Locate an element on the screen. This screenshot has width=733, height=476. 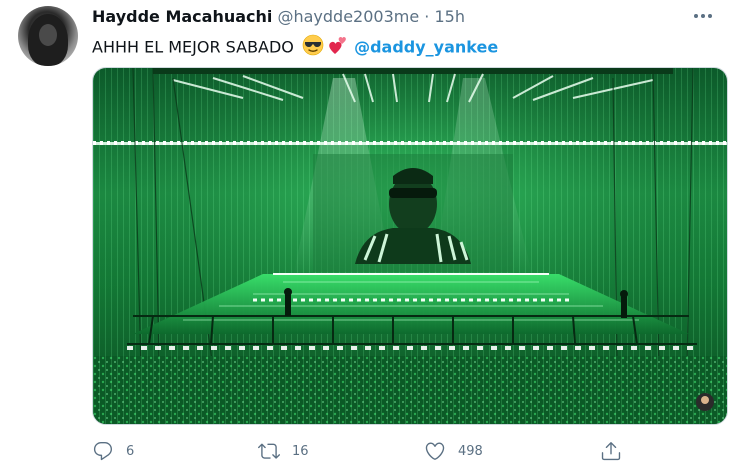
more-icon is located at coordinates (703, 16).